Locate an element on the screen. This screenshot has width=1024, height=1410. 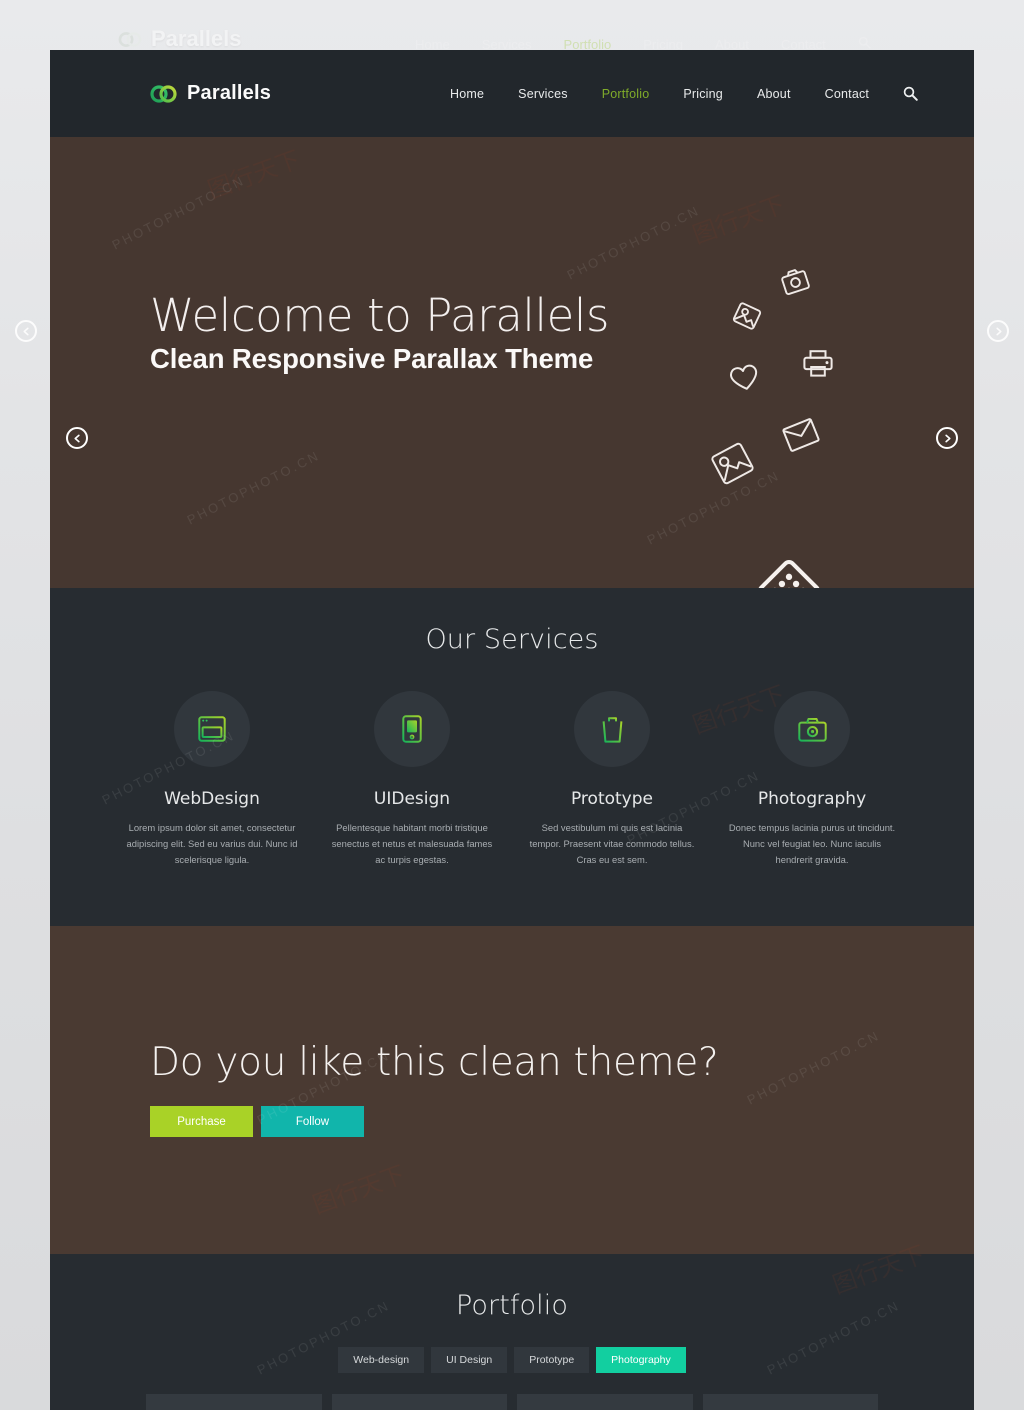
background-ghost-next-arrow is located at coordinates (998, 331).